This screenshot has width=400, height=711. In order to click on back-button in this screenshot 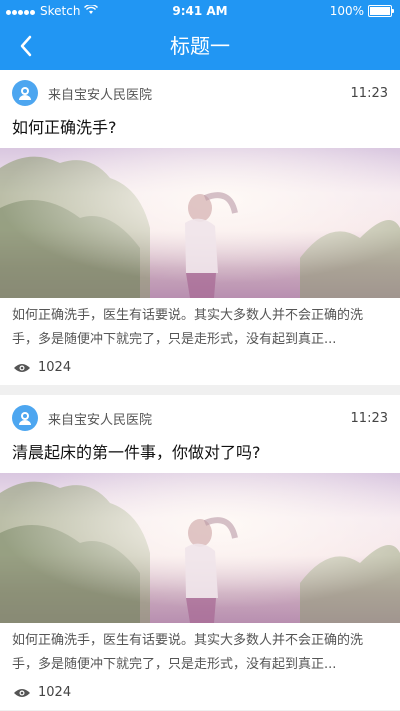, I will do `click(26, 46)`.